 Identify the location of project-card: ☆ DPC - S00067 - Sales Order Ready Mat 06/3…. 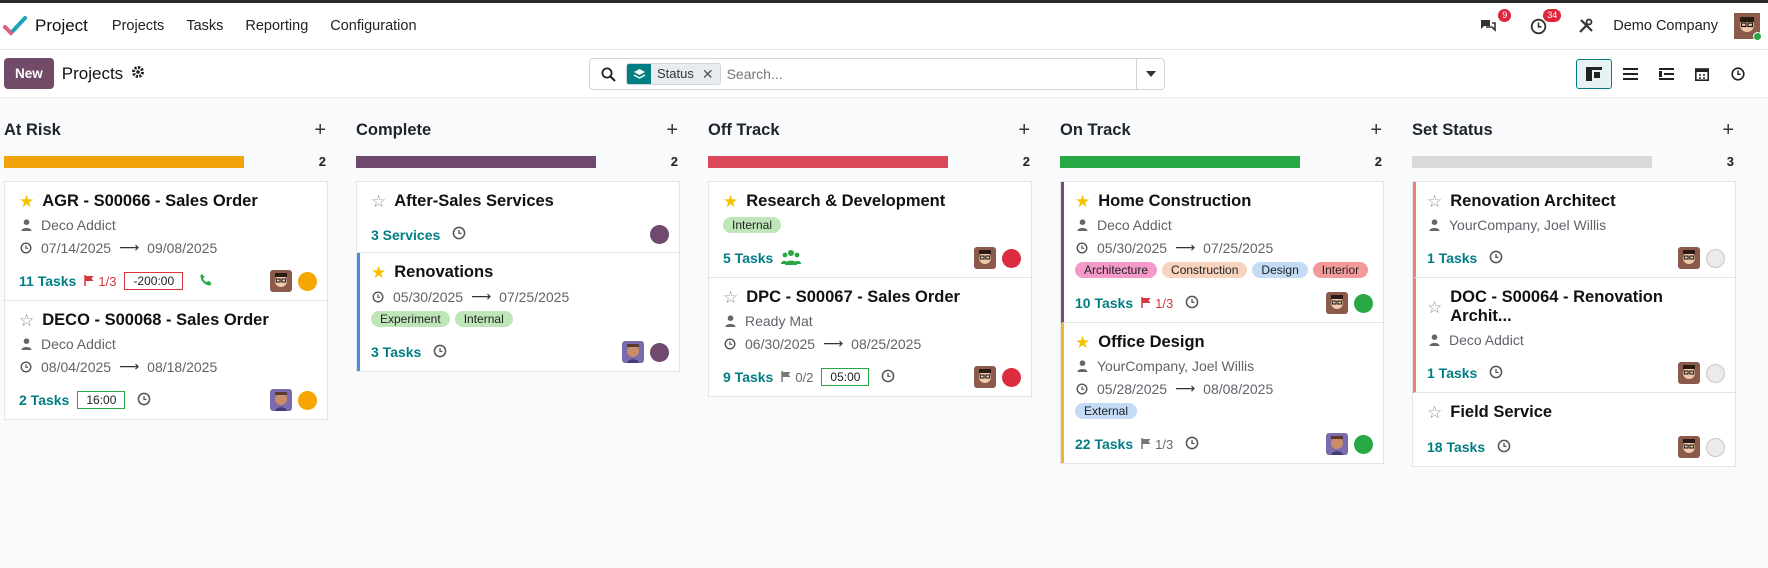
(870, 337).